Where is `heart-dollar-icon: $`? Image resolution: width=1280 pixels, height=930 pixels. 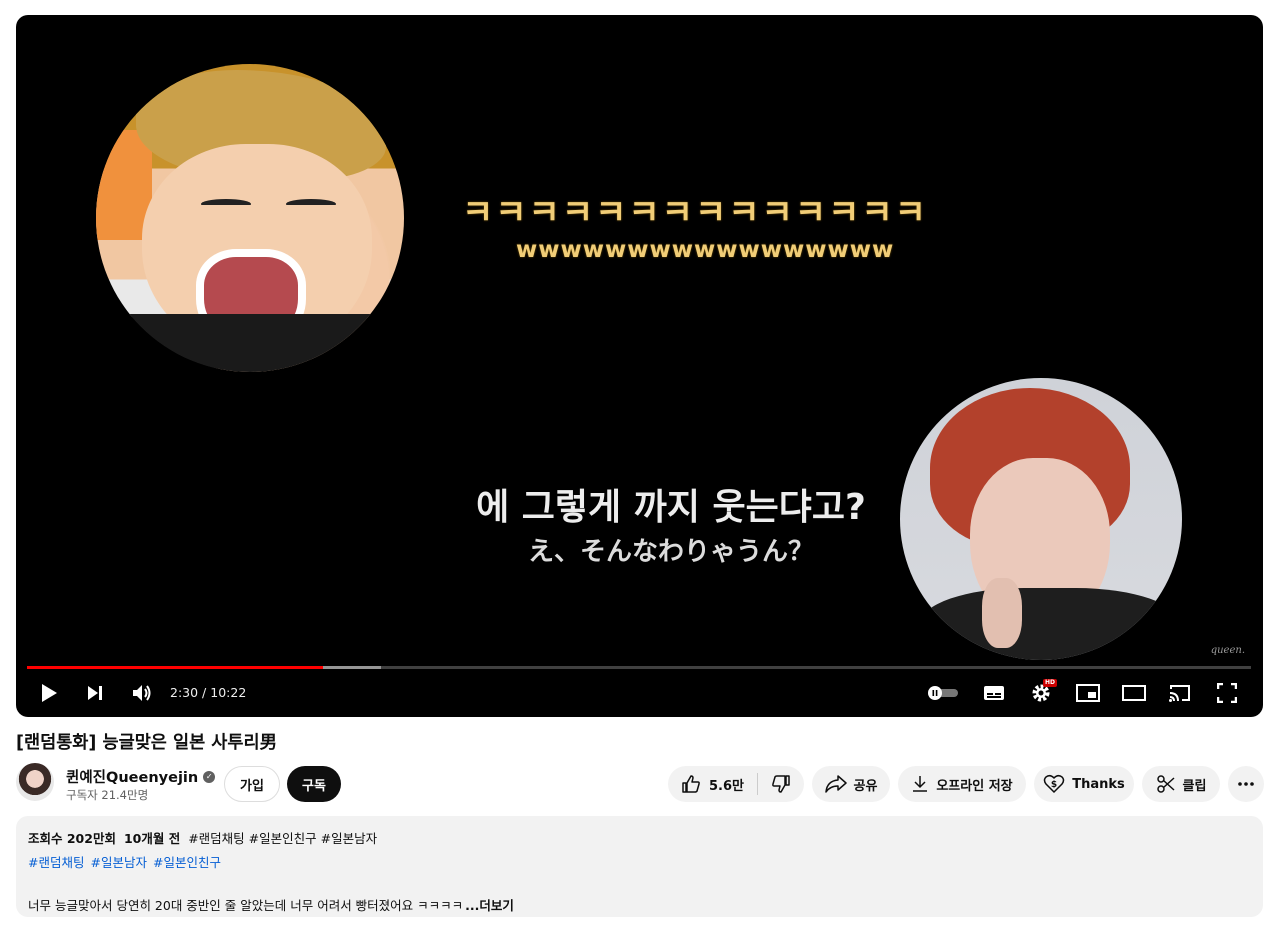
heart-dollar-icon: $ is located at coordinates (1054, 784).